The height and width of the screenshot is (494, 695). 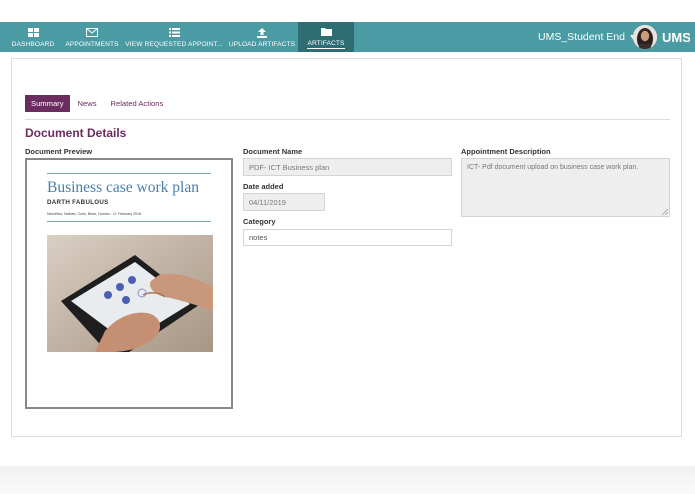 I want to click on ums-logo: UMS, so click(x=676, y=37).